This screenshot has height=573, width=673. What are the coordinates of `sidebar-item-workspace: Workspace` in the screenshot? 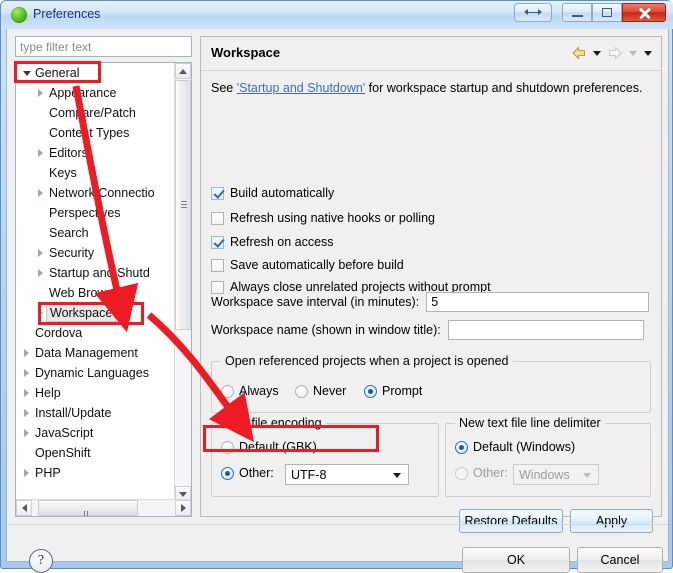 It's located at (96, 313).